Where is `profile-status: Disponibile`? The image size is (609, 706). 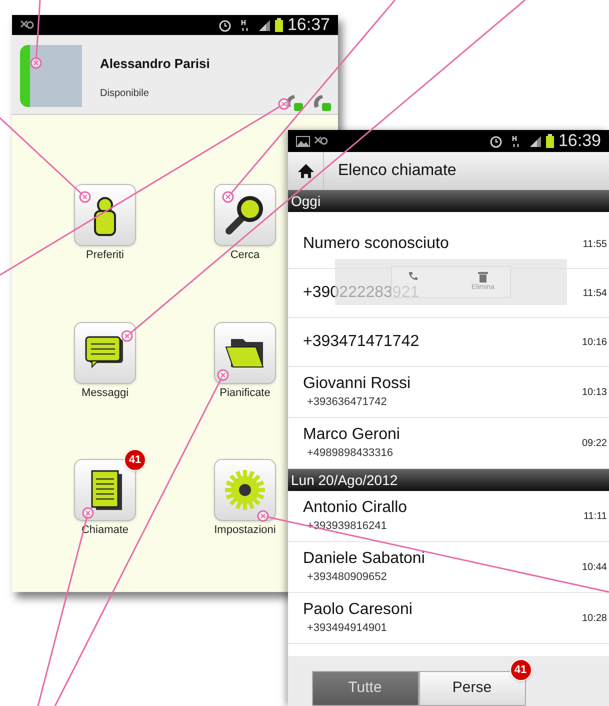
profile-status: Disponibile is located at coordinates (125, 93).